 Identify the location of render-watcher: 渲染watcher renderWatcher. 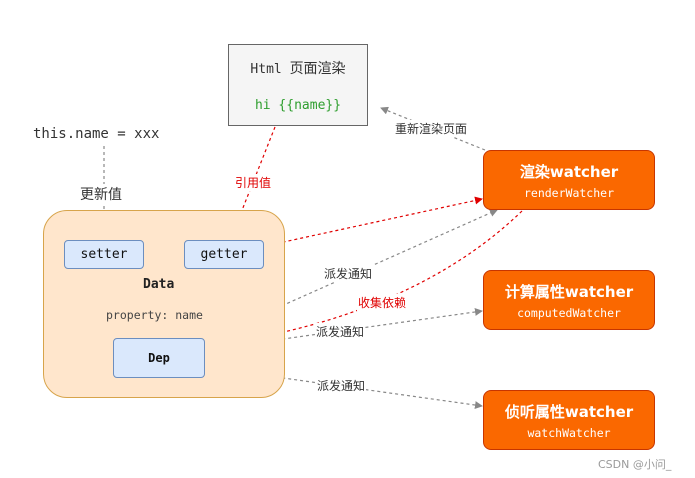
(569, 180).